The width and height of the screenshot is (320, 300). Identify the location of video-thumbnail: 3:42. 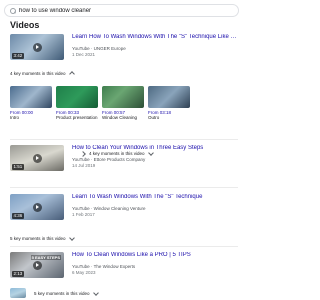
(37, 47).